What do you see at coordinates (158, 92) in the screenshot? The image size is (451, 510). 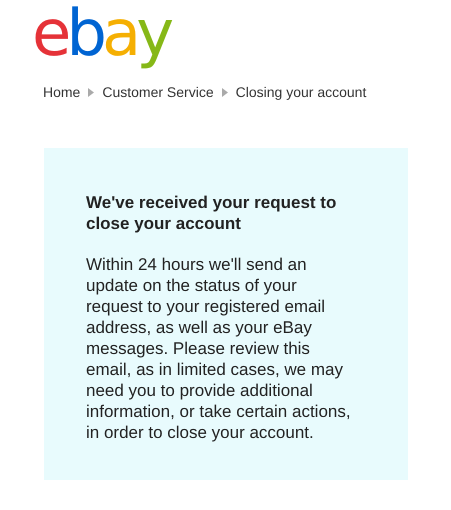 I see `breadcrumb-link: Customer Service` at bounding box center [158, 92].